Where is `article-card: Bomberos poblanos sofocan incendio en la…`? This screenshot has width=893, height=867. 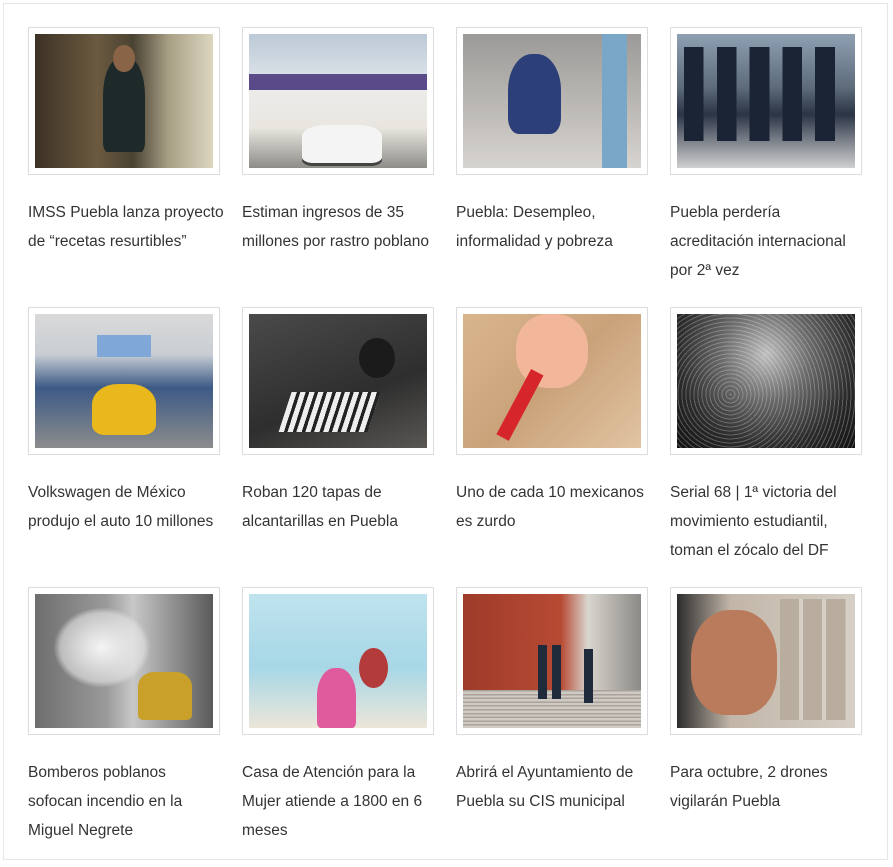 article-card: Bomberos poblanos sofocan incendio en la… is located at coordinates (124, 727).